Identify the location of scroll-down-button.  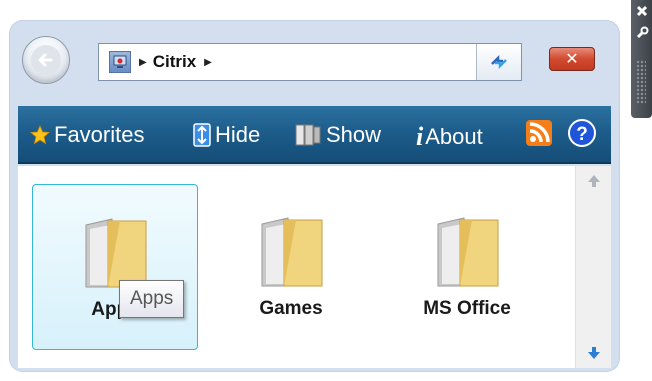
(594, 353).